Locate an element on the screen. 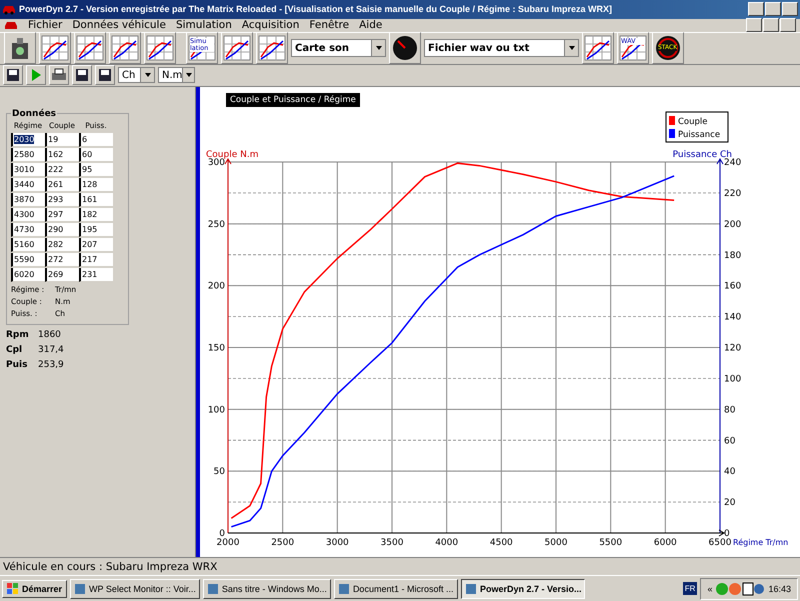 This screenshot has width=800, height=601. printer-icon is located at coordinates (59, 75).